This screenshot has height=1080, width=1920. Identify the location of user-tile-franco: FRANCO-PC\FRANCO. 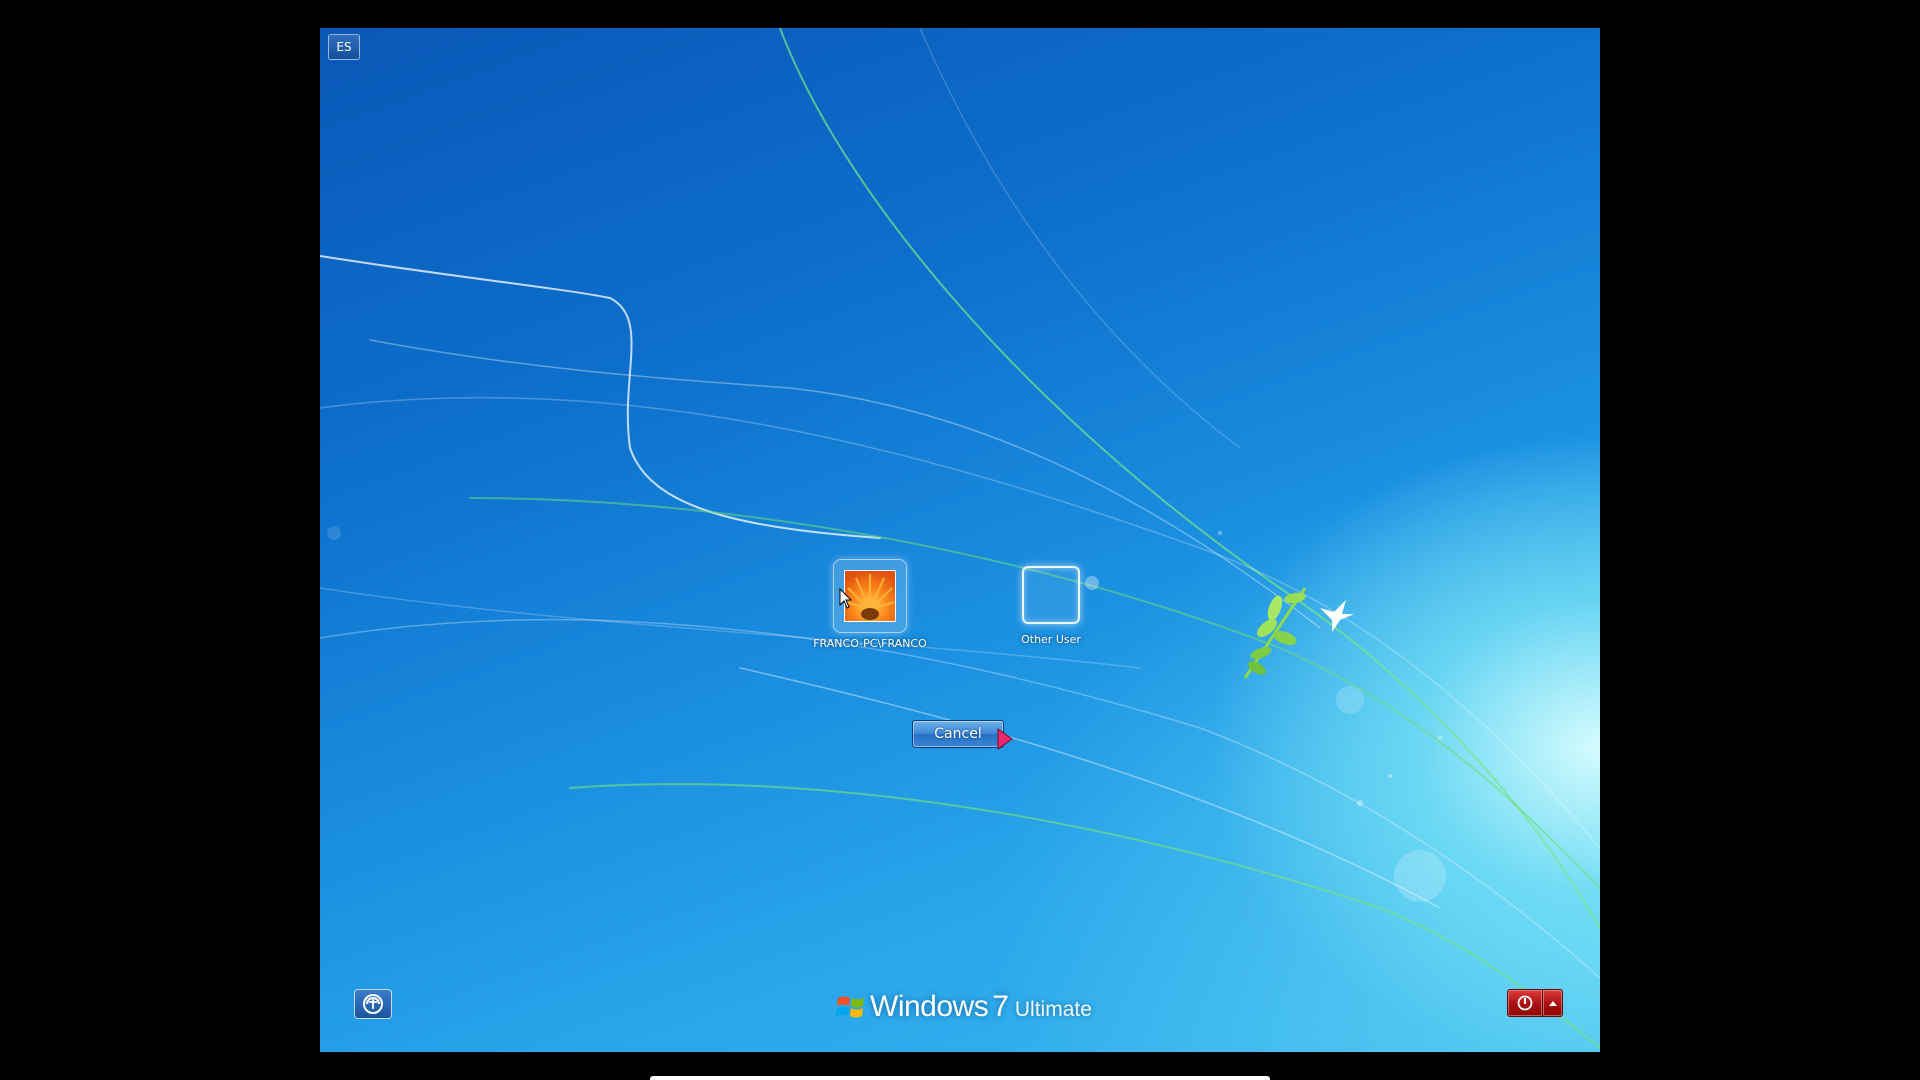
(870, 604).